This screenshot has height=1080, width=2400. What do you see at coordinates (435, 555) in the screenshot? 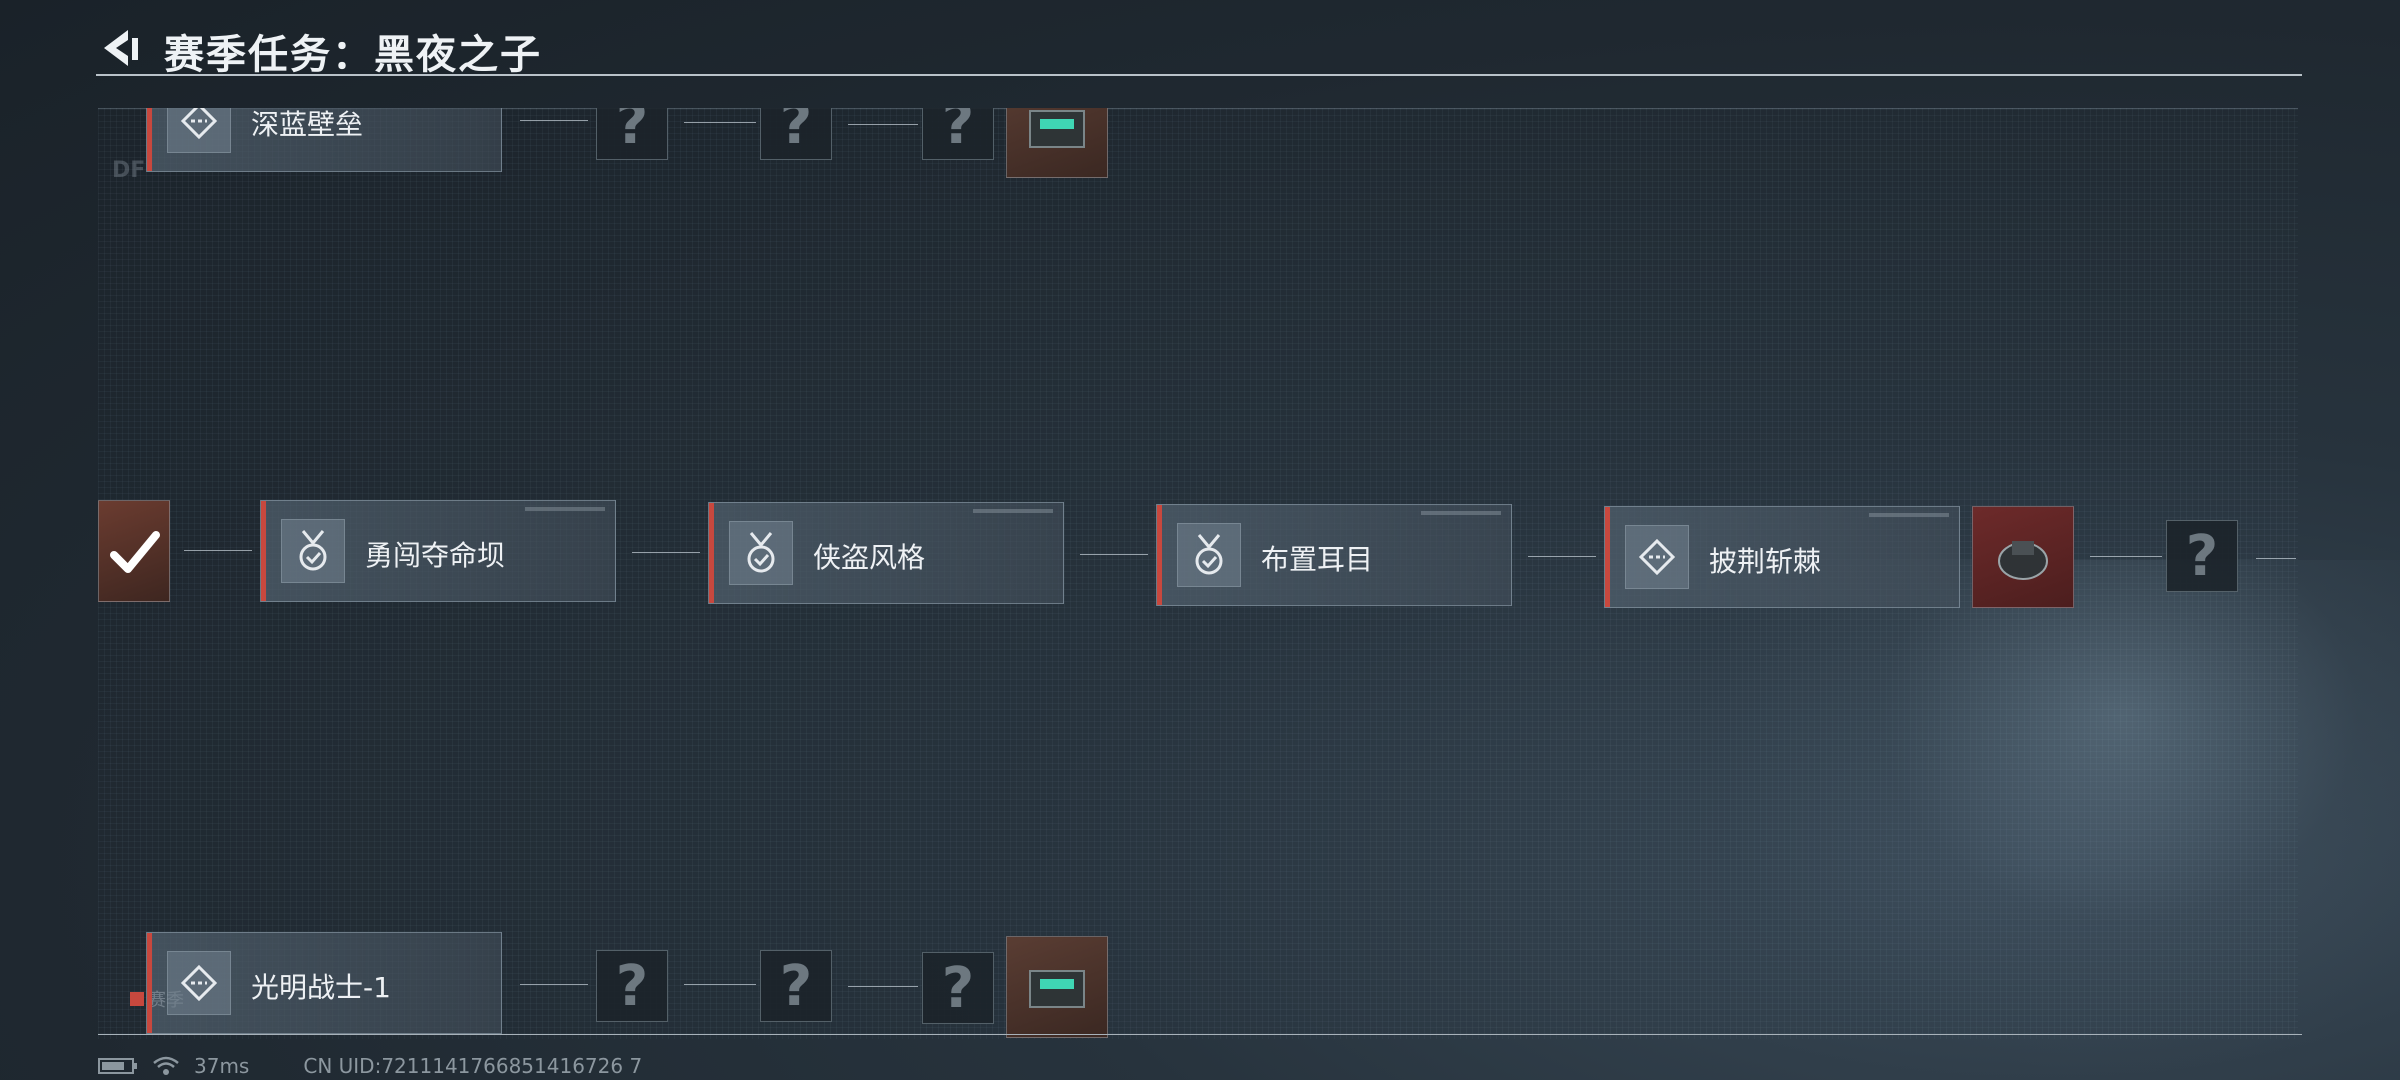
I see `mission-label: 勇闯夺命坝` at bounding box center [435, 555].